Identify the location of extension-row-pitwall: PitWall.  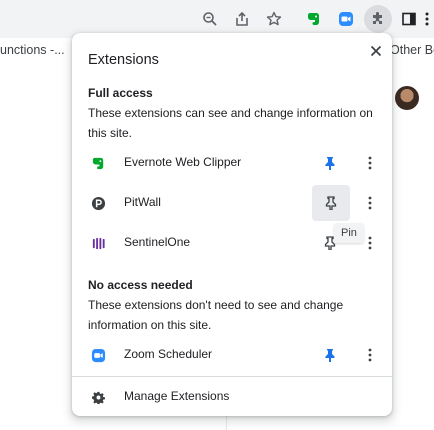
(232, 203).